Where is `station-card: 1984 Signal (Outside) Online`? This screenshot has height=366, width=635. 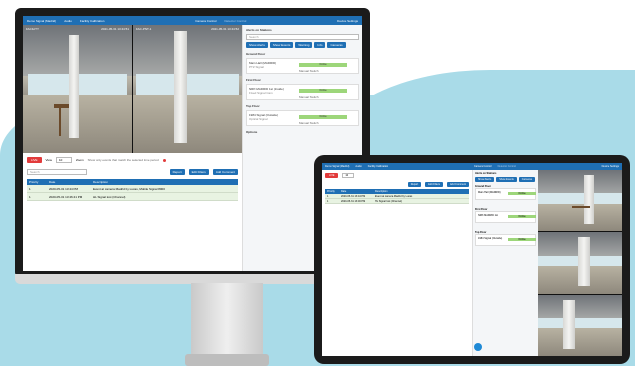 station-card: 1984 Signal (Outside) Online is located at coordinates (505, 240).